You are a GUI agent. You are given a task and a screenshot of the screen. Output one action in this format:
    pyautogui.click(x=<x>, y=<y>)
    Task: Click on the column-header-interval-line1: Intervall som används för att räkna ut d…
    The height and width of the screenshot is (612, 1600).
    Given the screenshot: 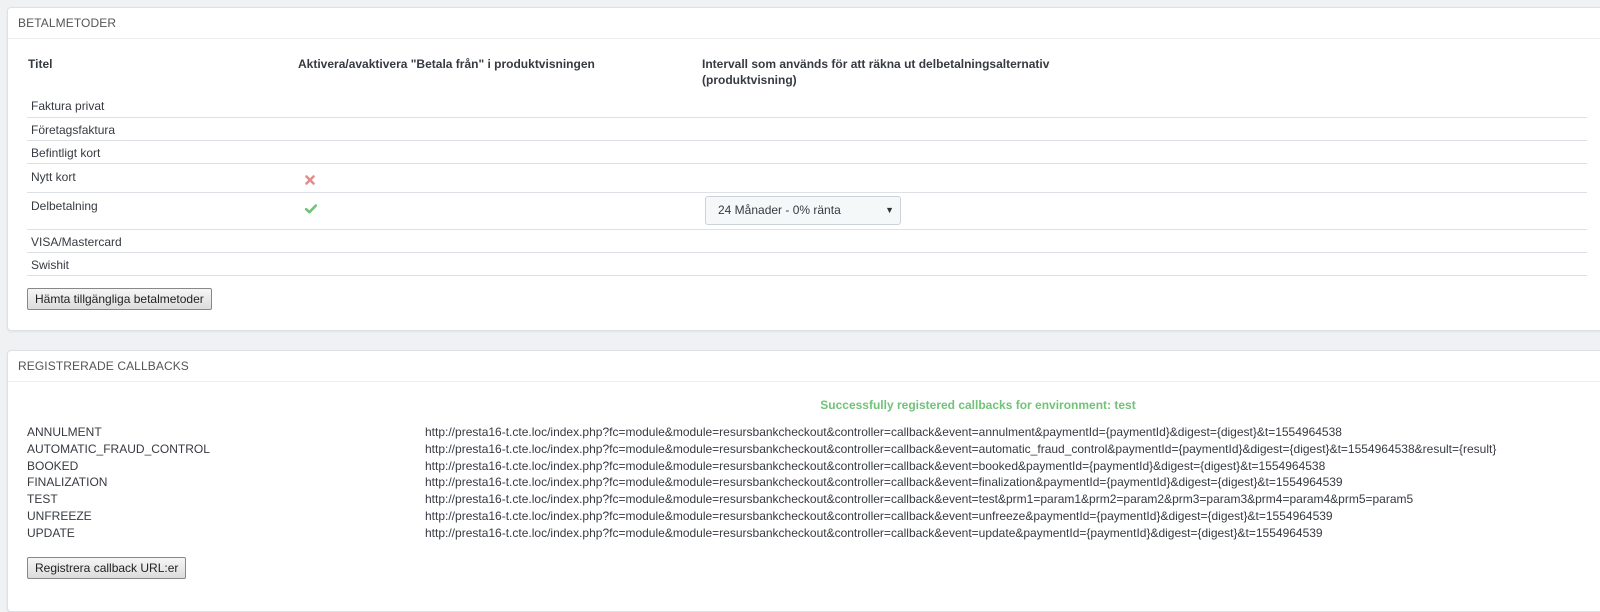 What is the action you would take?
    pyautogui.click(x=876, y=64)
    